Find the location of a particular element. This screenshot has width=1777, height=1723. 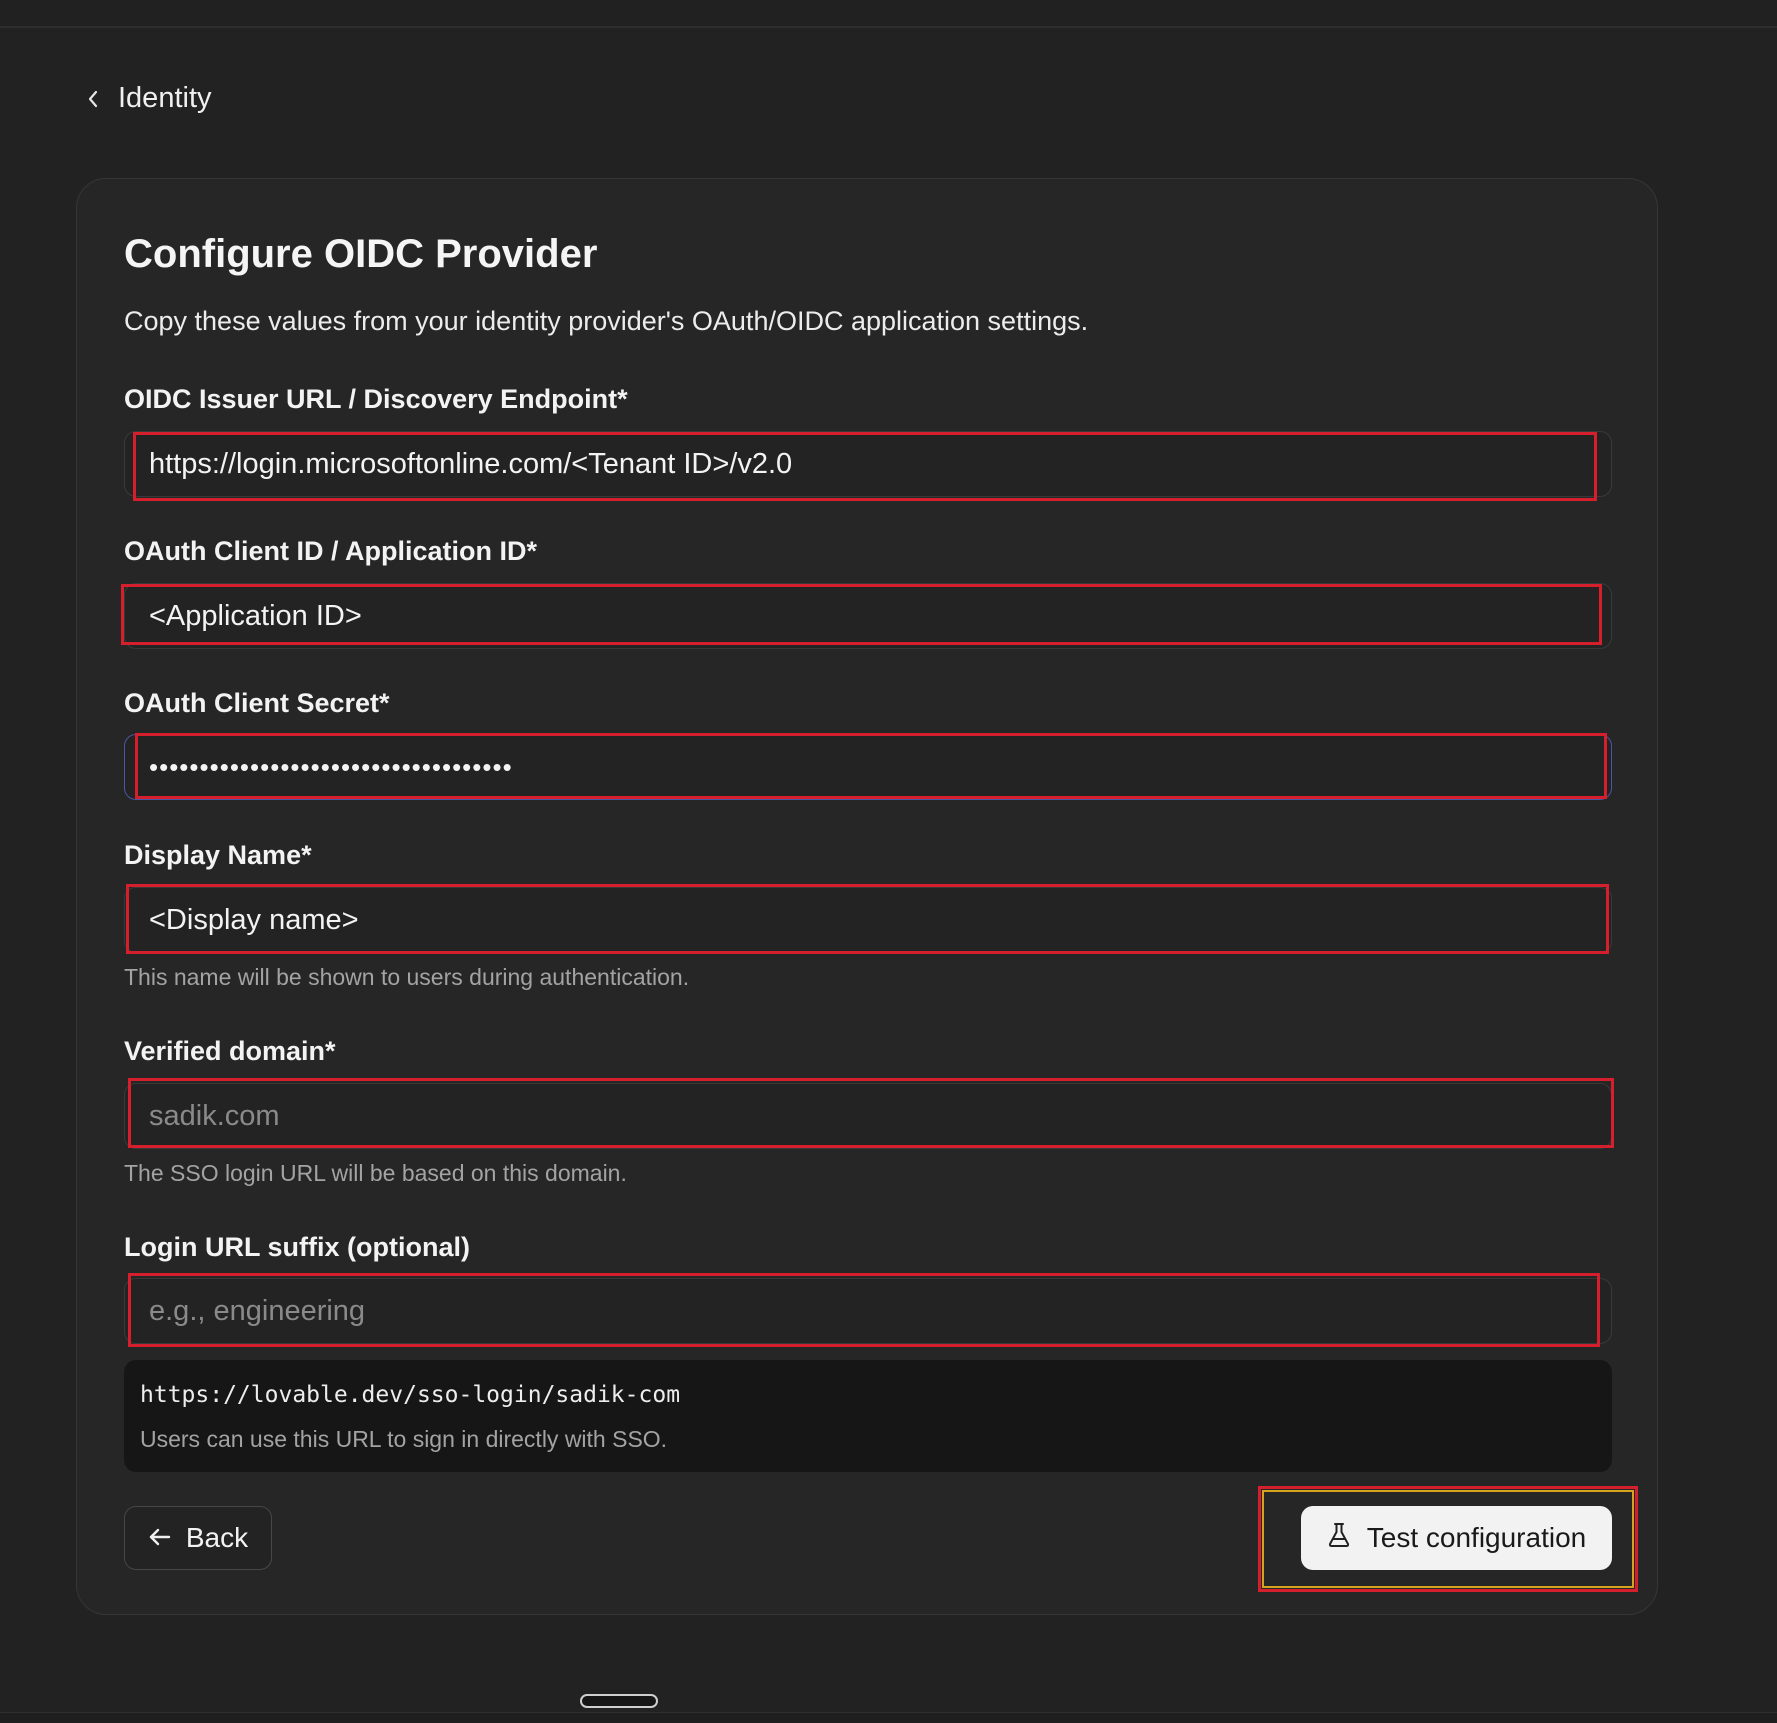

top-bar is located at coordinates (888, 14).